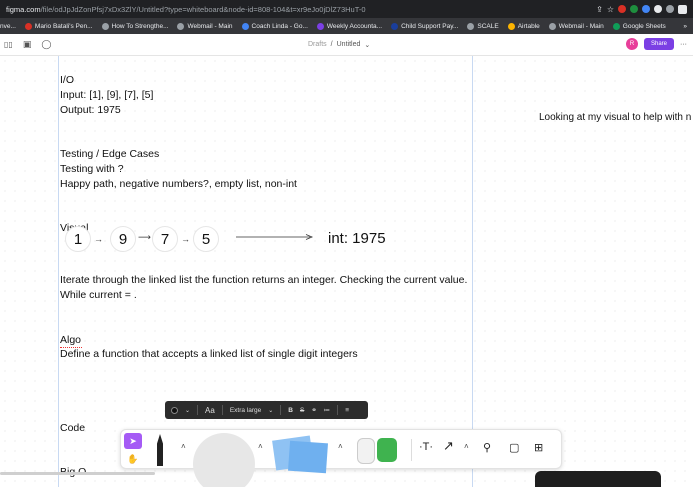 The width and height of the screenshot is (693, 487). What do you see at coordinates (639, 26) in the screenshot?
I see `bookmark-item: Google Sheets` at bounding box center [639, 26].